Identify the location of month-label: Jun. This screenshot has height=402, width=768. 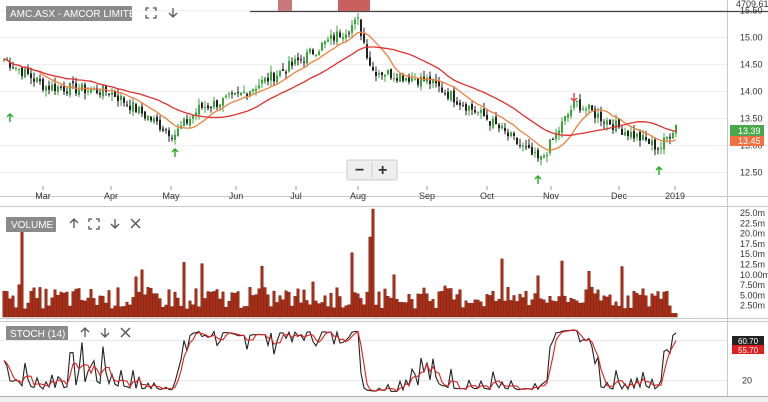
(236, 196).